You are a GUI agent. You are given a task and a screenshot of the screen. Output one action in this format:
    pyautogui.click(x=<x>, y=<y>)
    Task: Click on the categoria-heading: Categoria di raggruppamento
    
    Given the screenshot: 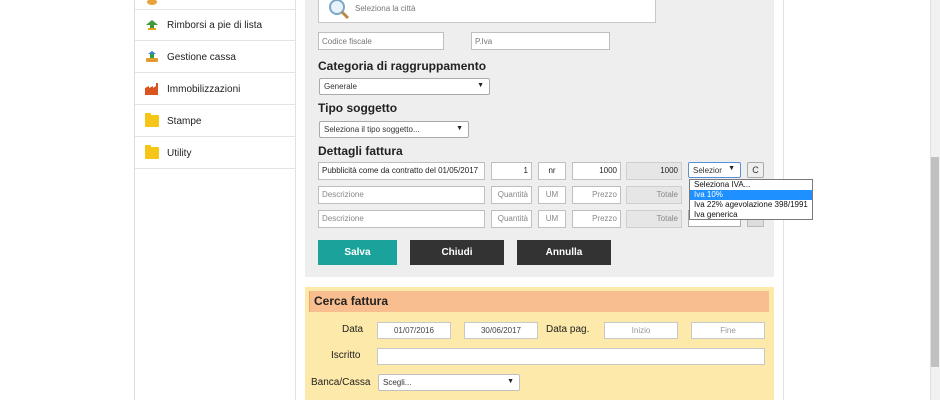 What is the action you would take?
    pyautogui.click(x=402, y=66)
    